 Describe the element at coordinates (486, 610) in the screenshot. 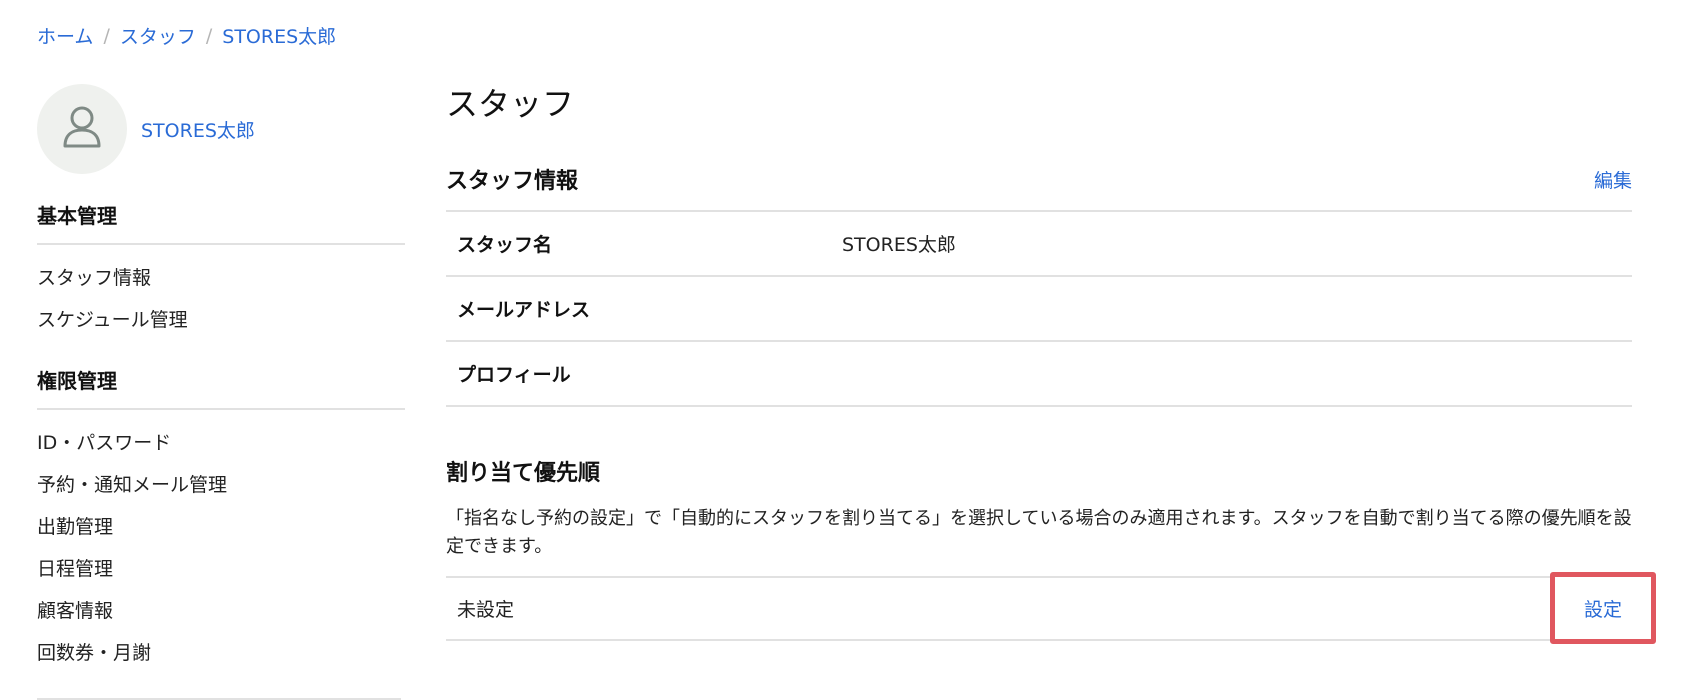

I see `priority-status: 未設定` at that location.